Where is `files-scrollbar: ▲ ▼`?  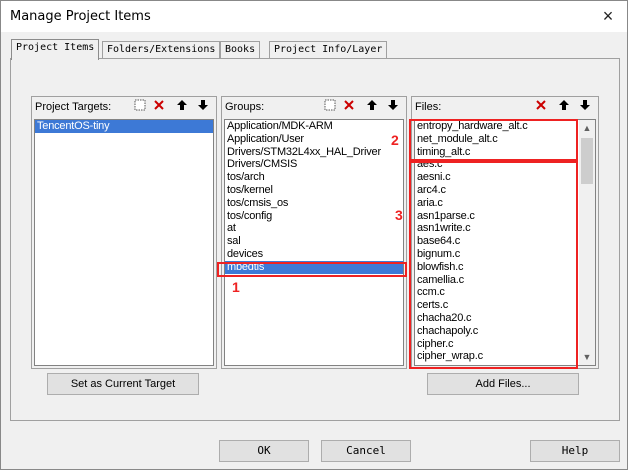 files-scrollbar: ▲ ▼ is located at coordinates (587, 242).